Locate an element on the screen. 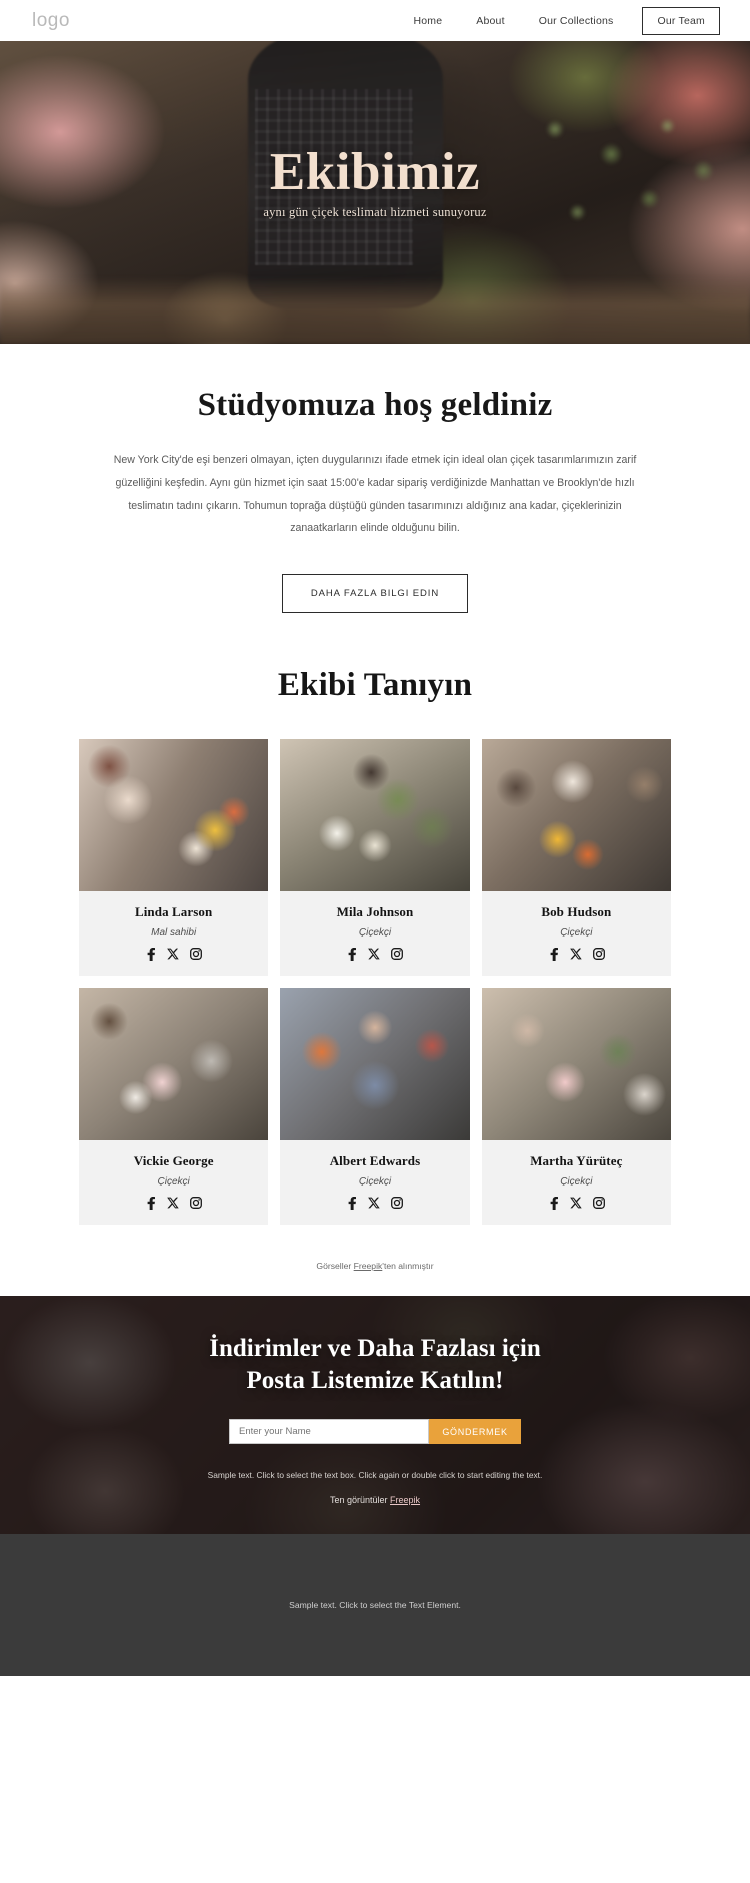  credit-suffix: 'ten alınmıştır is located at coordinates (408, 1266).